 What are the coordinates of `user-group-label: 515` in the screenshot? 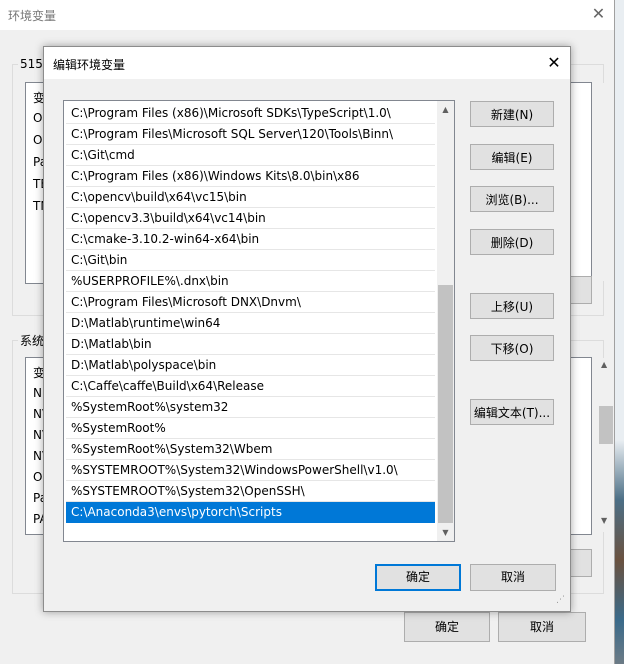 It's located at (31, 64).